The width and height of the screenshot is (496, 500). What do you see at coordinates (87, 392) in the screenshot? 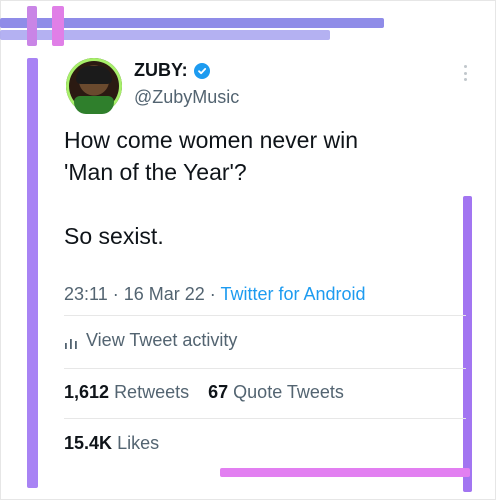
I see `retweets-count: 1,612` at bounding box center [87, 392].